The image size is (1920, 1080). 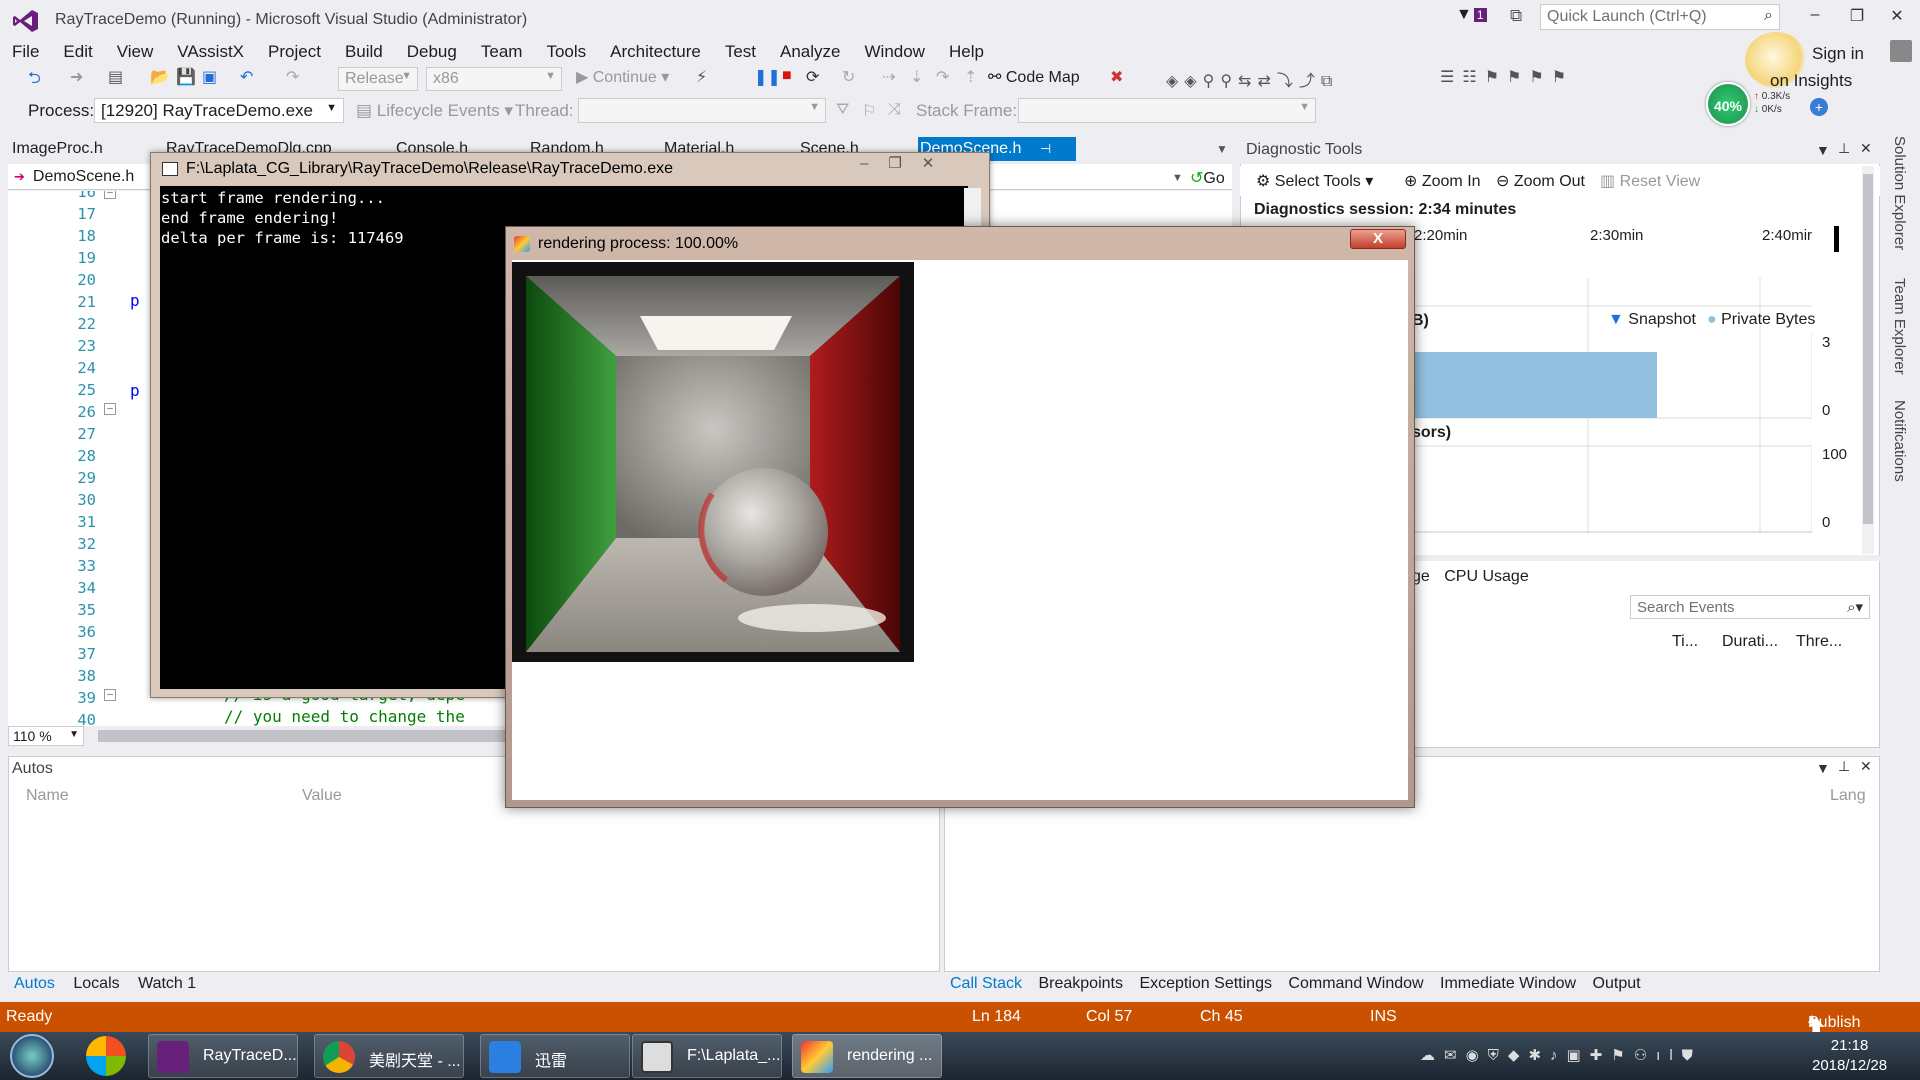 What do you see at coordinates (364, 52) in the screenshot?
I see `menu-build: Build` at bounding box center [364, 52].